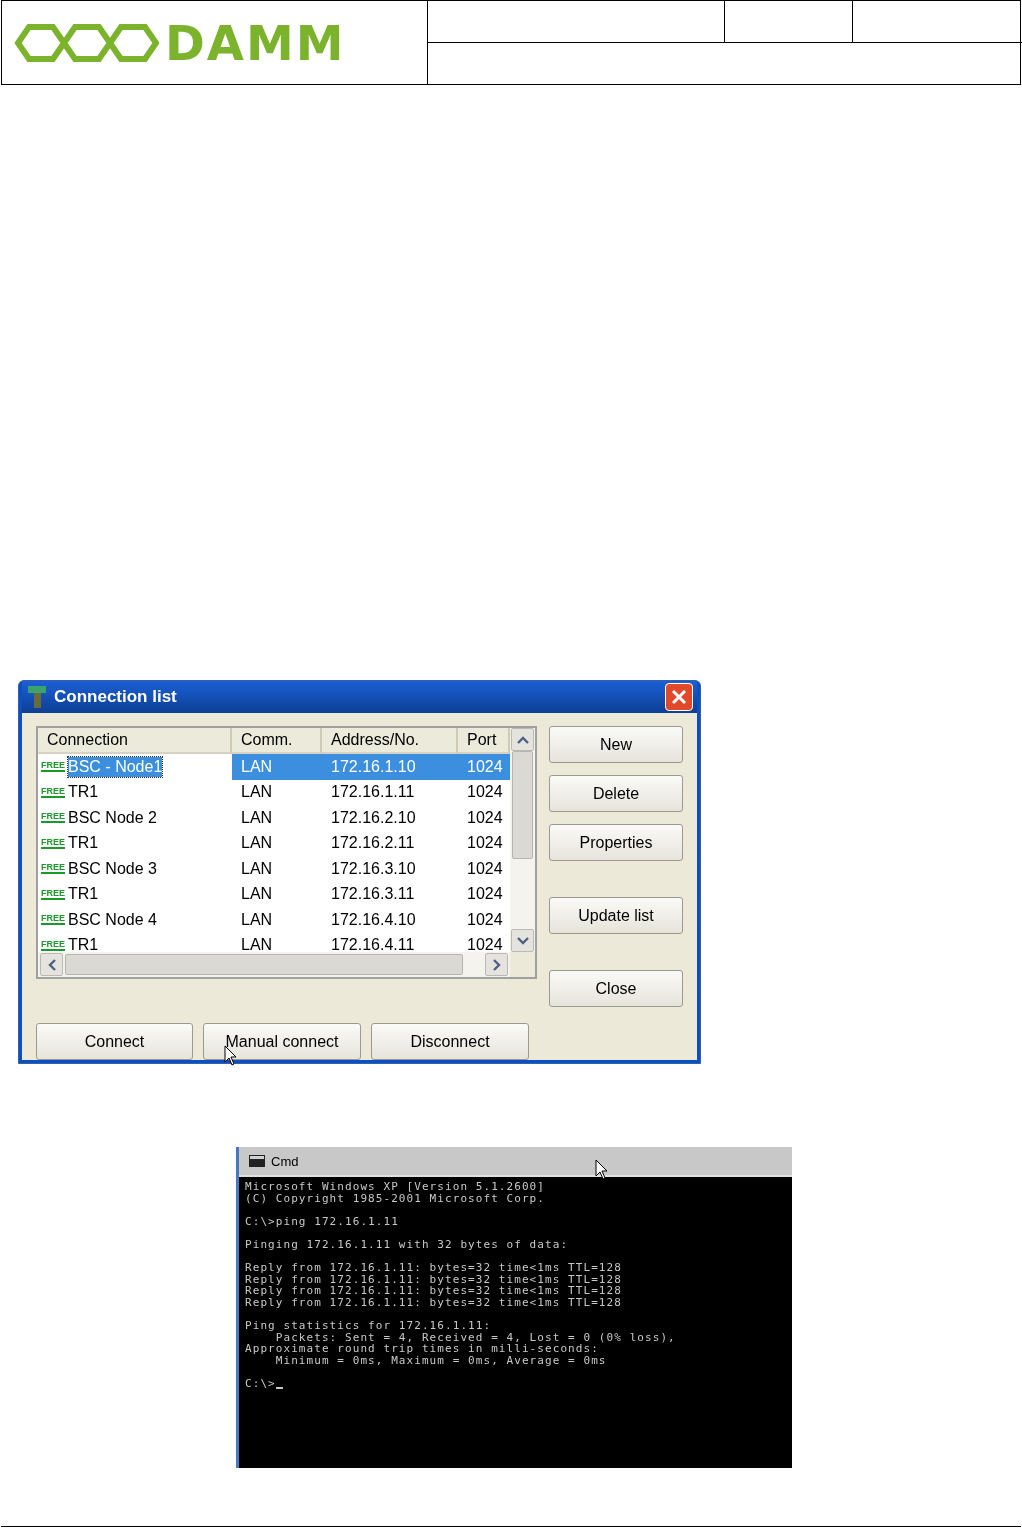 The width and height of the screenshot is (1022, 1530). What do you see at coordinates (522, 940) in the screenshot?
I see `caret-down-icon` at bounding box center [522, 940].